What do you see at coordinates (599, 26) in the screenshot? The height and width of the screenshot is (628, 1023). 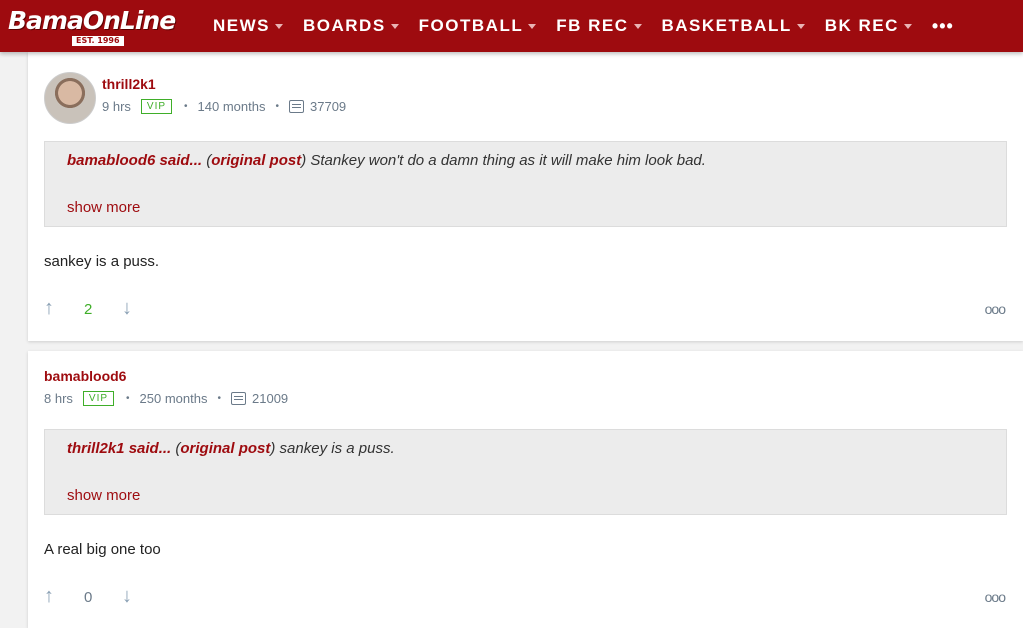 I see `nav-fb-rec: FB REC` at bounding box center [599, 26].